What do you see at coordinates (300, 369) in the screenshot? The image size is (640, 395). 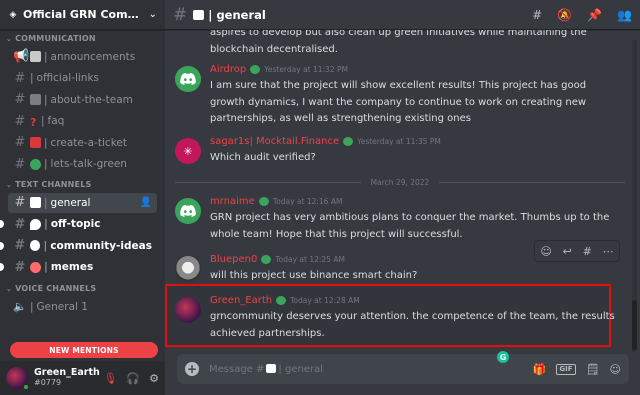 I see `placeholder-channel: | general` at bounding box center [300, 369].